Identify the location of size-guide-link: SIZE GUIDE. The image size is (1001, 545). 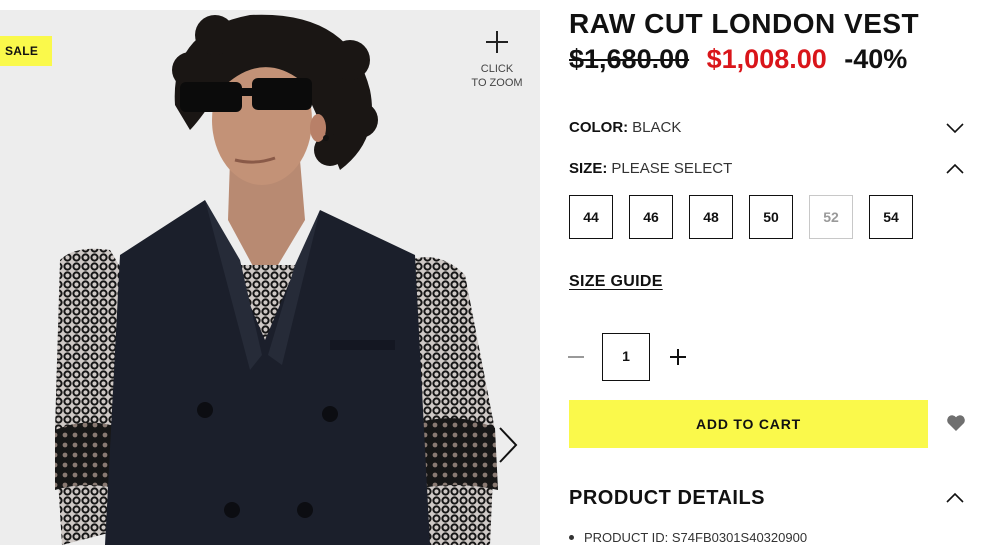
(616, 282).